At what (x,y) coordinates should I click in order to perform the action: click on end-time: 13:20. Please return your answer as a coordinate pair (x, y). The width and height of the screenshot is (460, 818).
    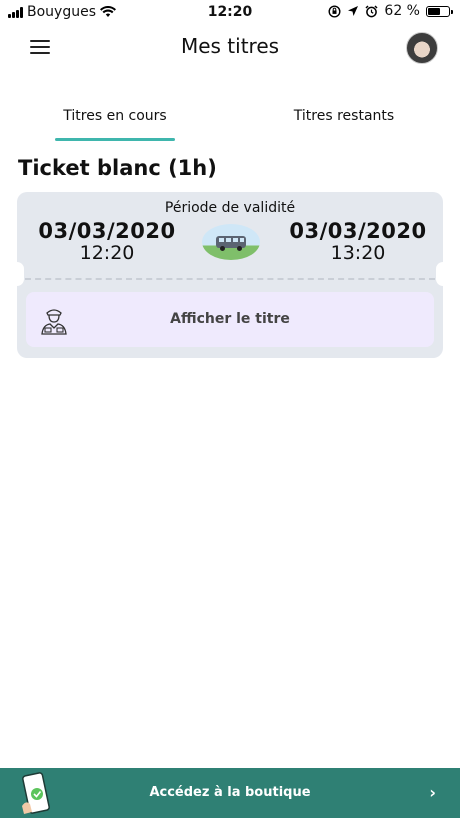
    Looking at the image, I should click on (358, 253).